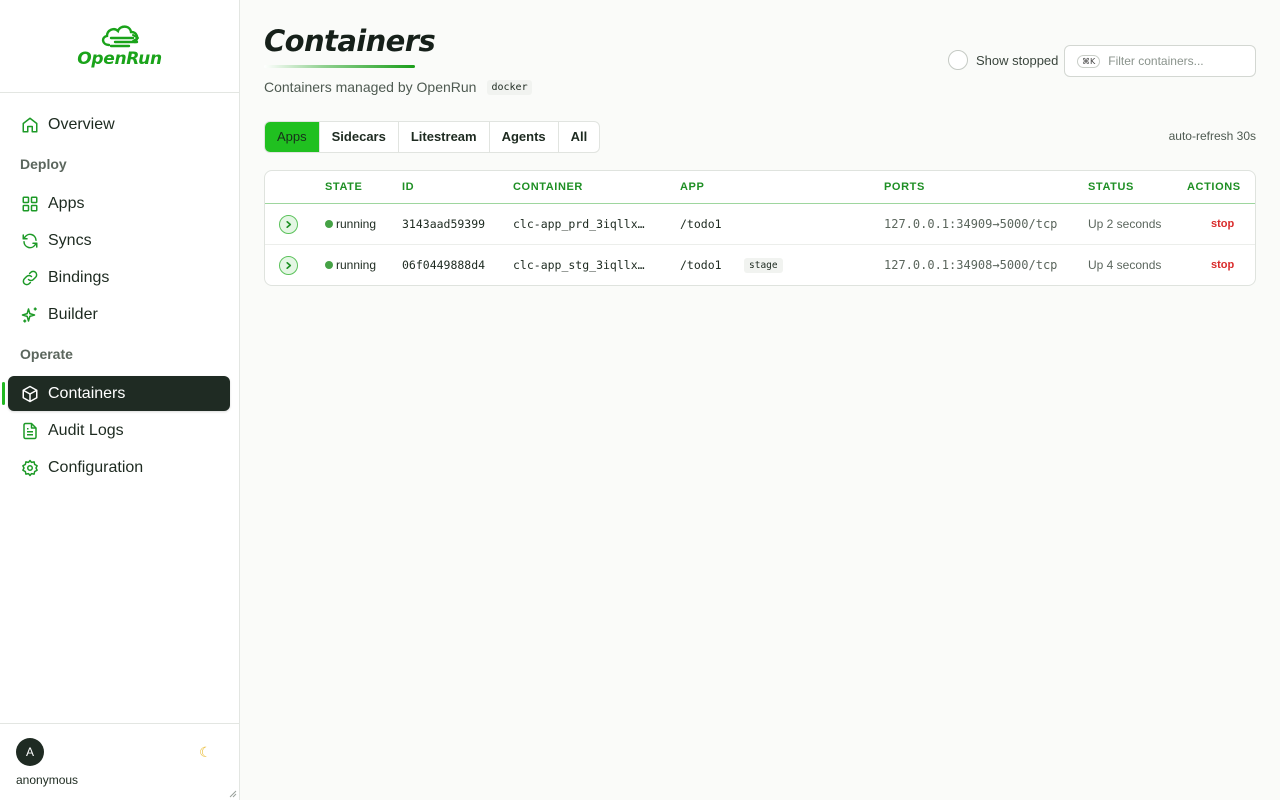  What do you see at coordinates (119, 203) in the screenshot?
I see `sidebar-item-apps: Apps` at bounding box center [119, 203].